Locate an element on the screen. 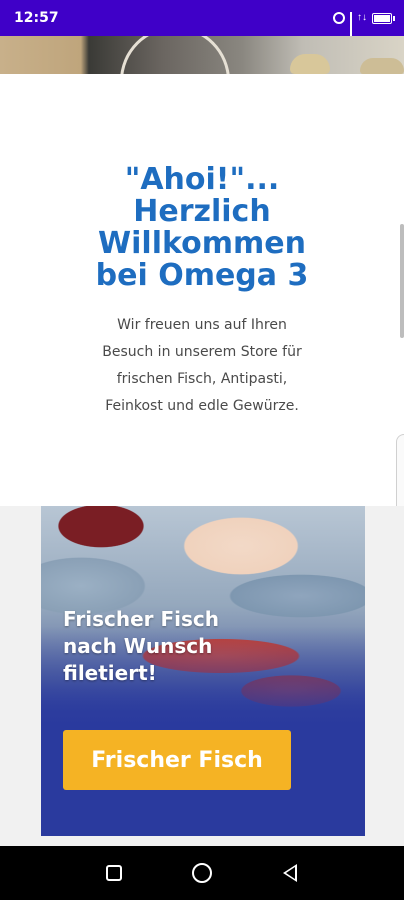 This screenshot has height=900, width=404. navigation-bar is located at coordinates (202, 873).